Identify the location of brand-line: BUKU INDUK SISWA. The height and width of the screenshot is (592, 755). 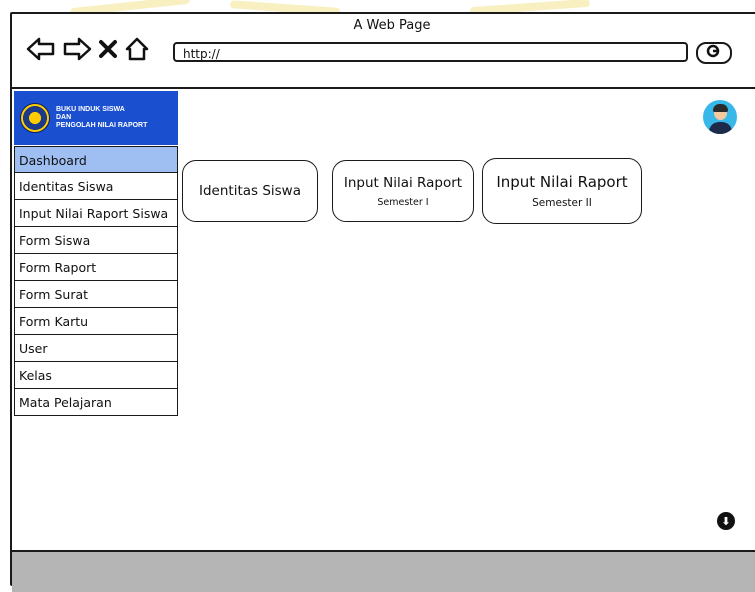
(90, 109).